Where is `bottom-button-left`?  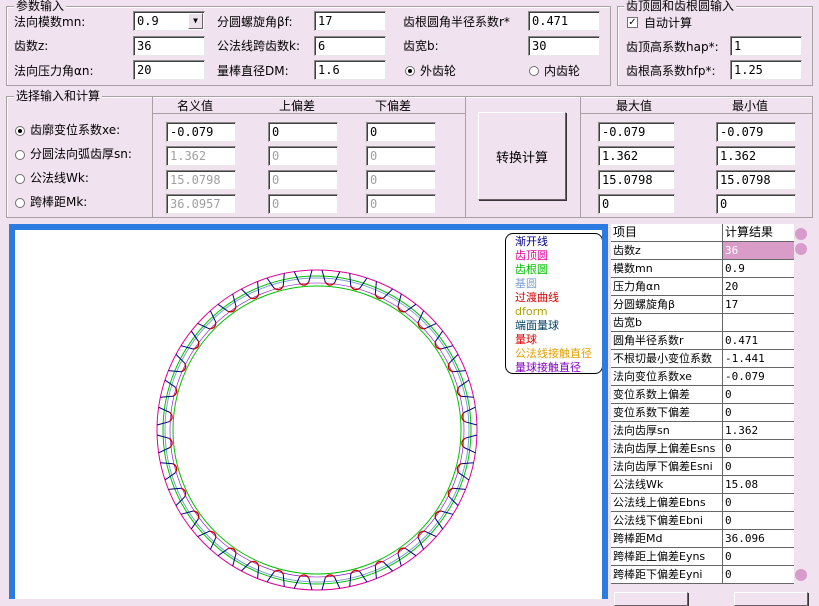
bottom-button-left is located at coordinates (651, 599).